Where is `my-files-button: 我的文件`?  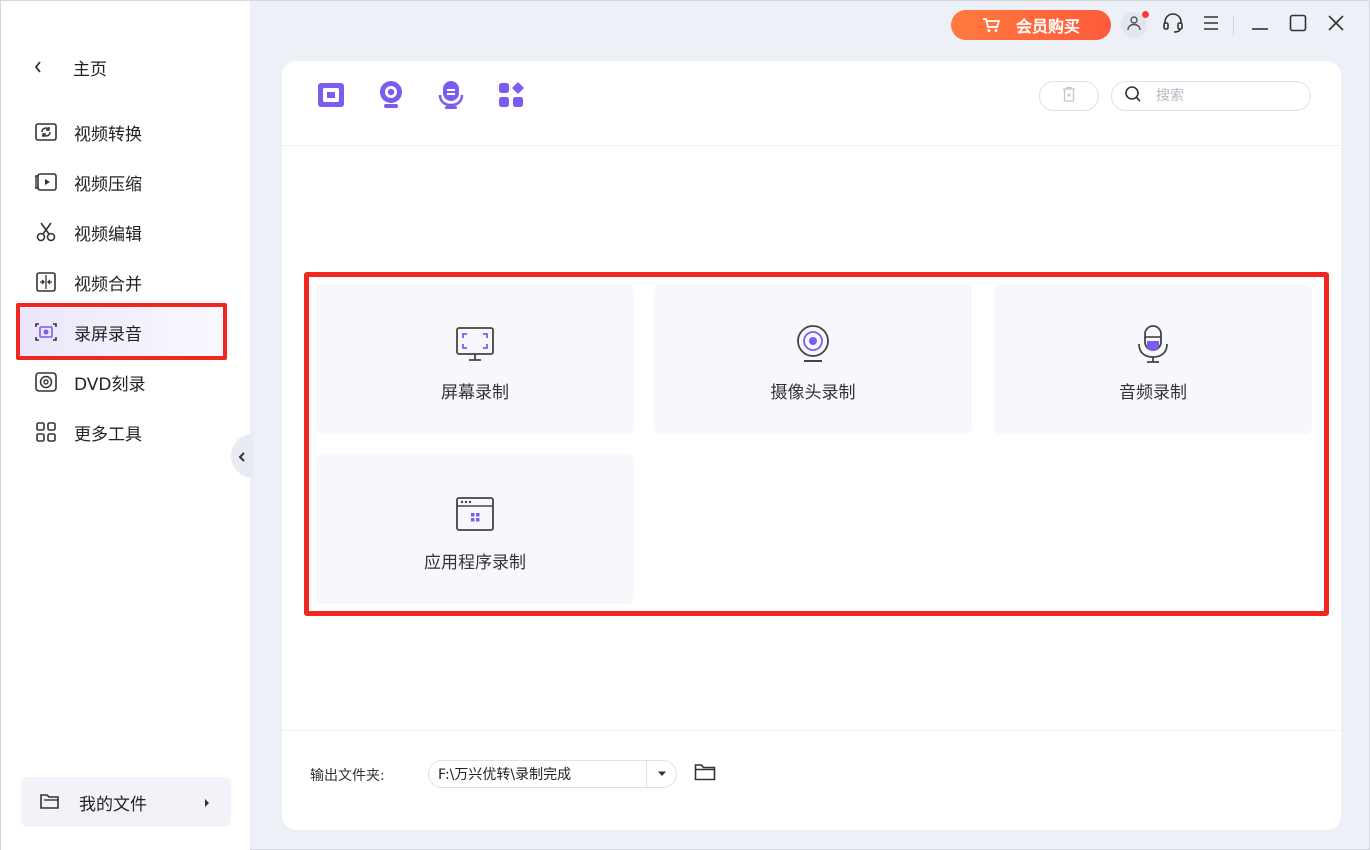
my-files-button: 我的文件 is located at coordinates (126, 802).